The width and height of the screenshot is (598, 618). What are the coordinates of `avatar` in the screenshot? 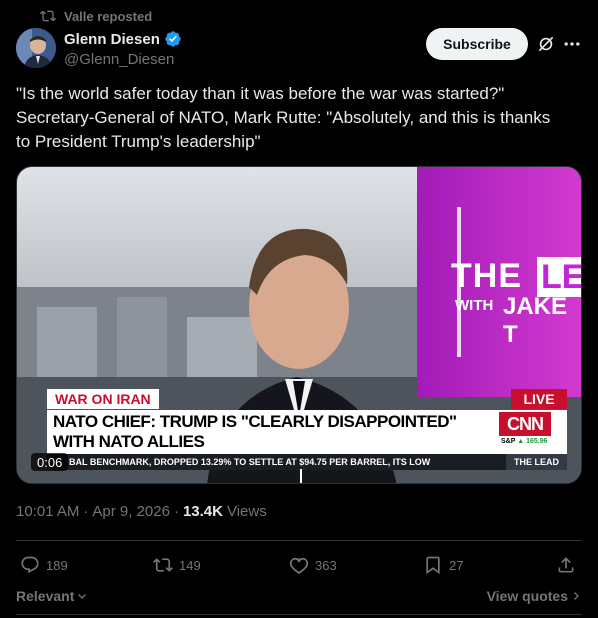 It's located at (36, 48).